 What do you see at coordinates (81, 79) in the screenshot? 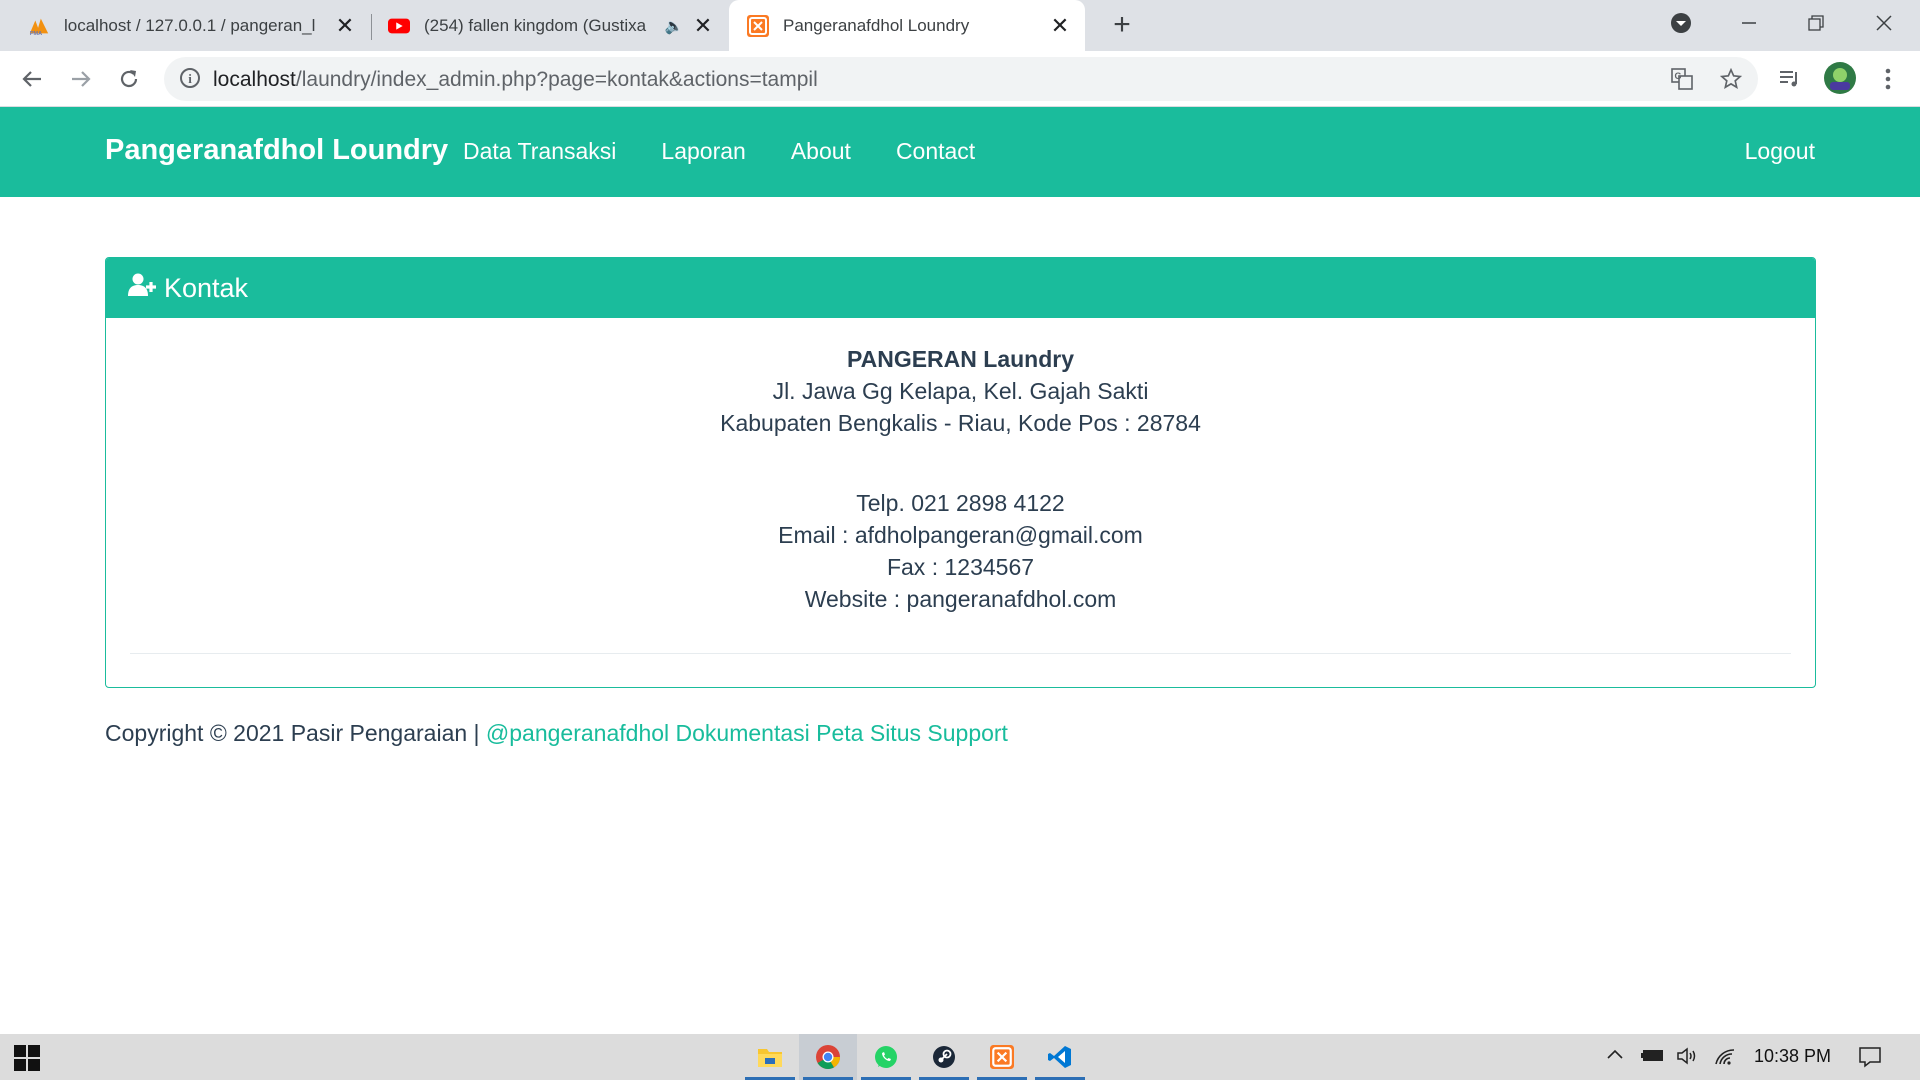
I see `forward-icon` at bounding box center [81, 79].